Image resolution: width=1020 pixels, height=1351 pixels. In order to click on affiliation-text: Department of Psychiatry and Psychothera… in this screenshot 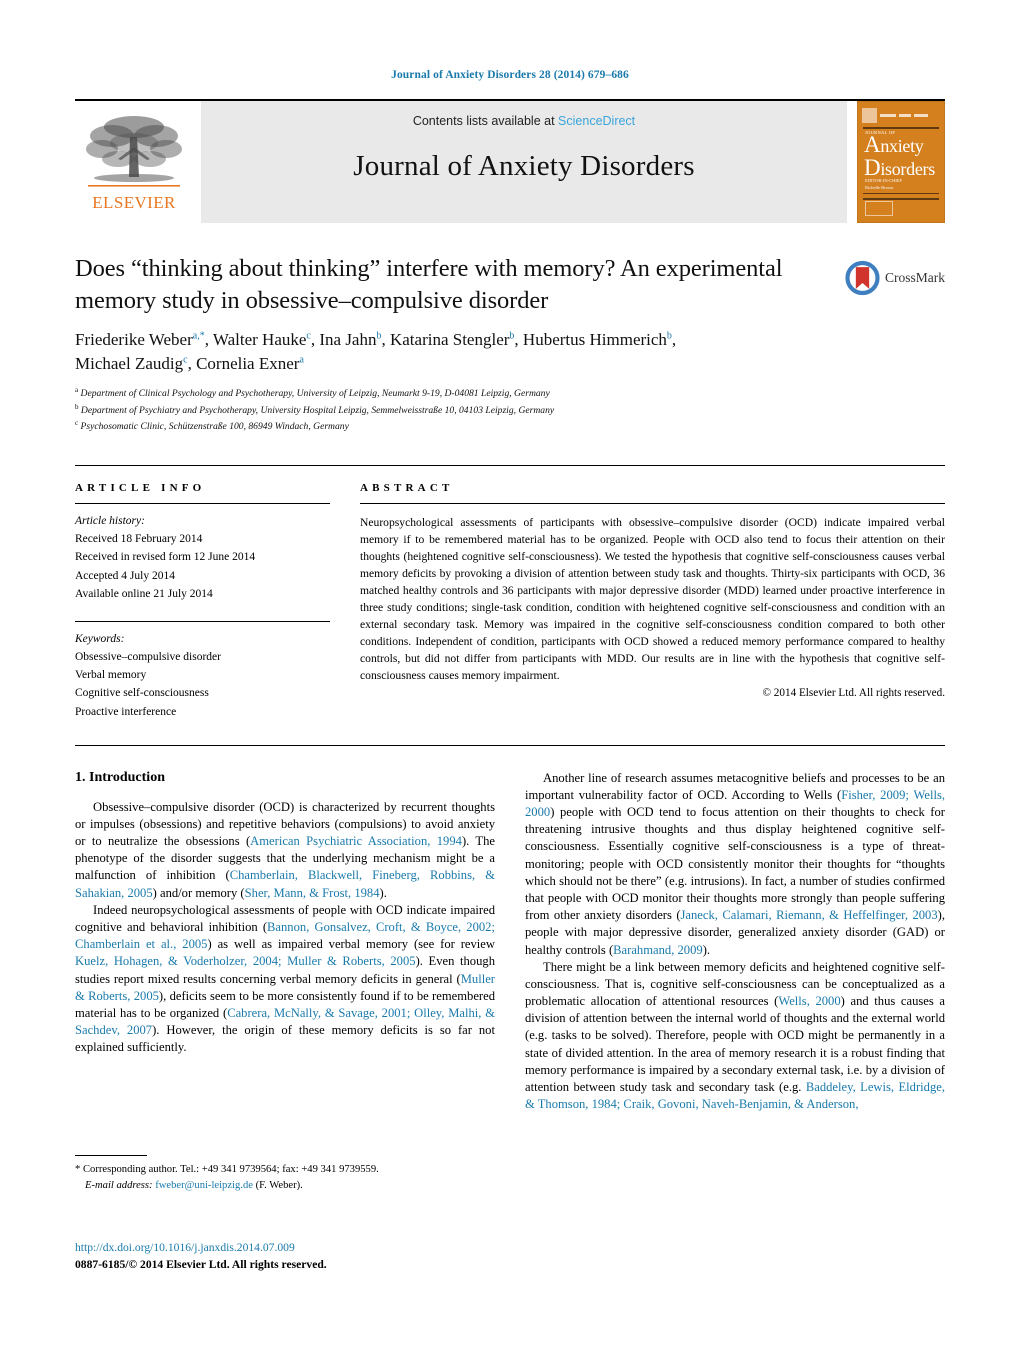, I will do `click(317, 410)`.